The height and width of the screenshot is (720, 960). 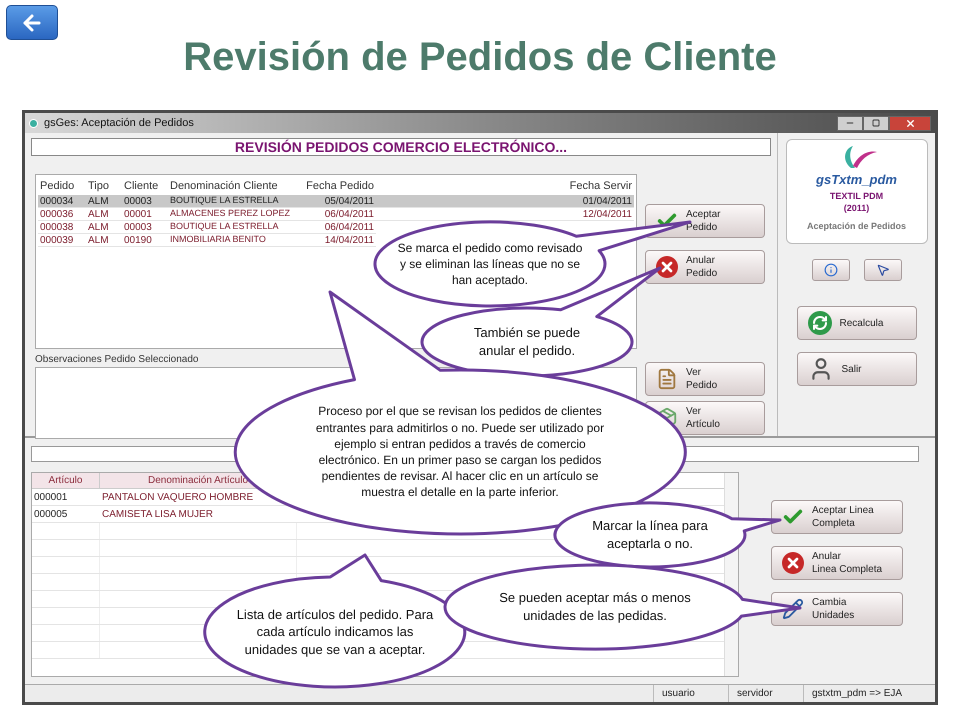 I want to click on status-text: usuario, so click(x=690, y=693).